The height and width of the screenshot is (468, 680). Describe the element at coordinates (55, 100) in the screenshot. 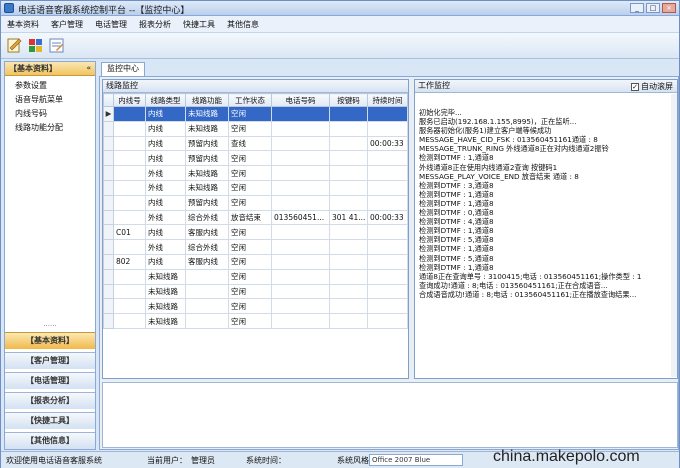

I see `sidebar-item-voice-menu: 语音导航菜单` at that location.